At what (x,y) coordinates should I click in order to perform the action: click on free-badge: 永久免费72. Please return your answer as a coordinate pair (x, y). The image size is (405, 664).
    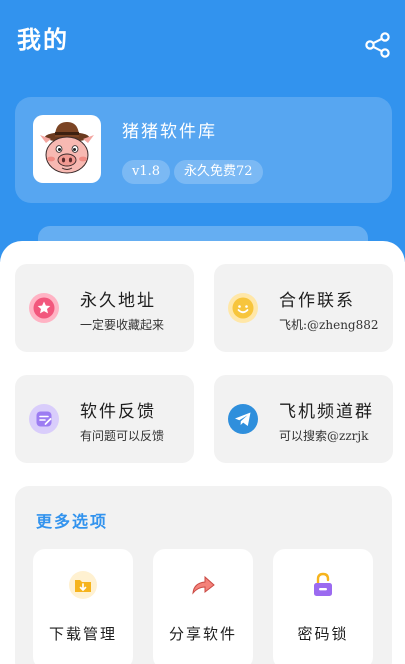
    Looking at the image, I should click on (218, 172).